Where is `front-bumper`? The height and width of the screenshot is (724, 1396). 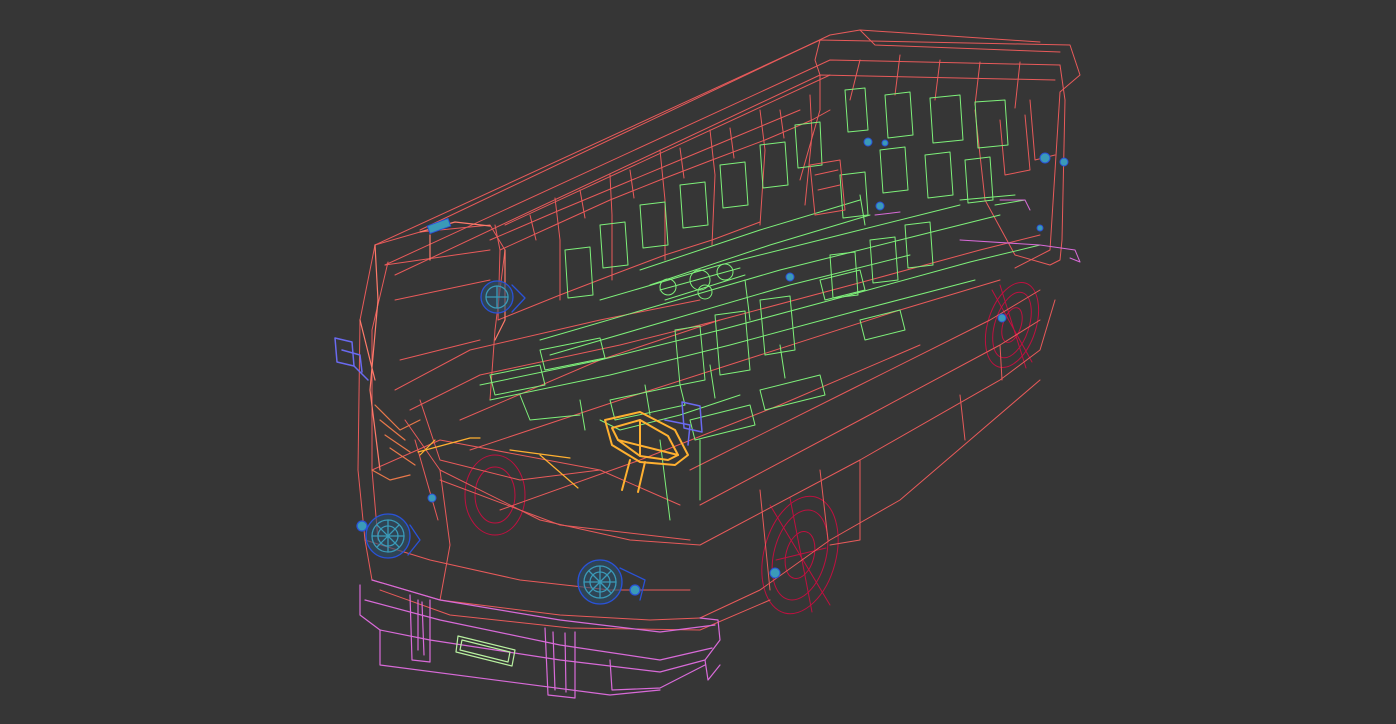
front-bumper is located at coordinates (540, 639).